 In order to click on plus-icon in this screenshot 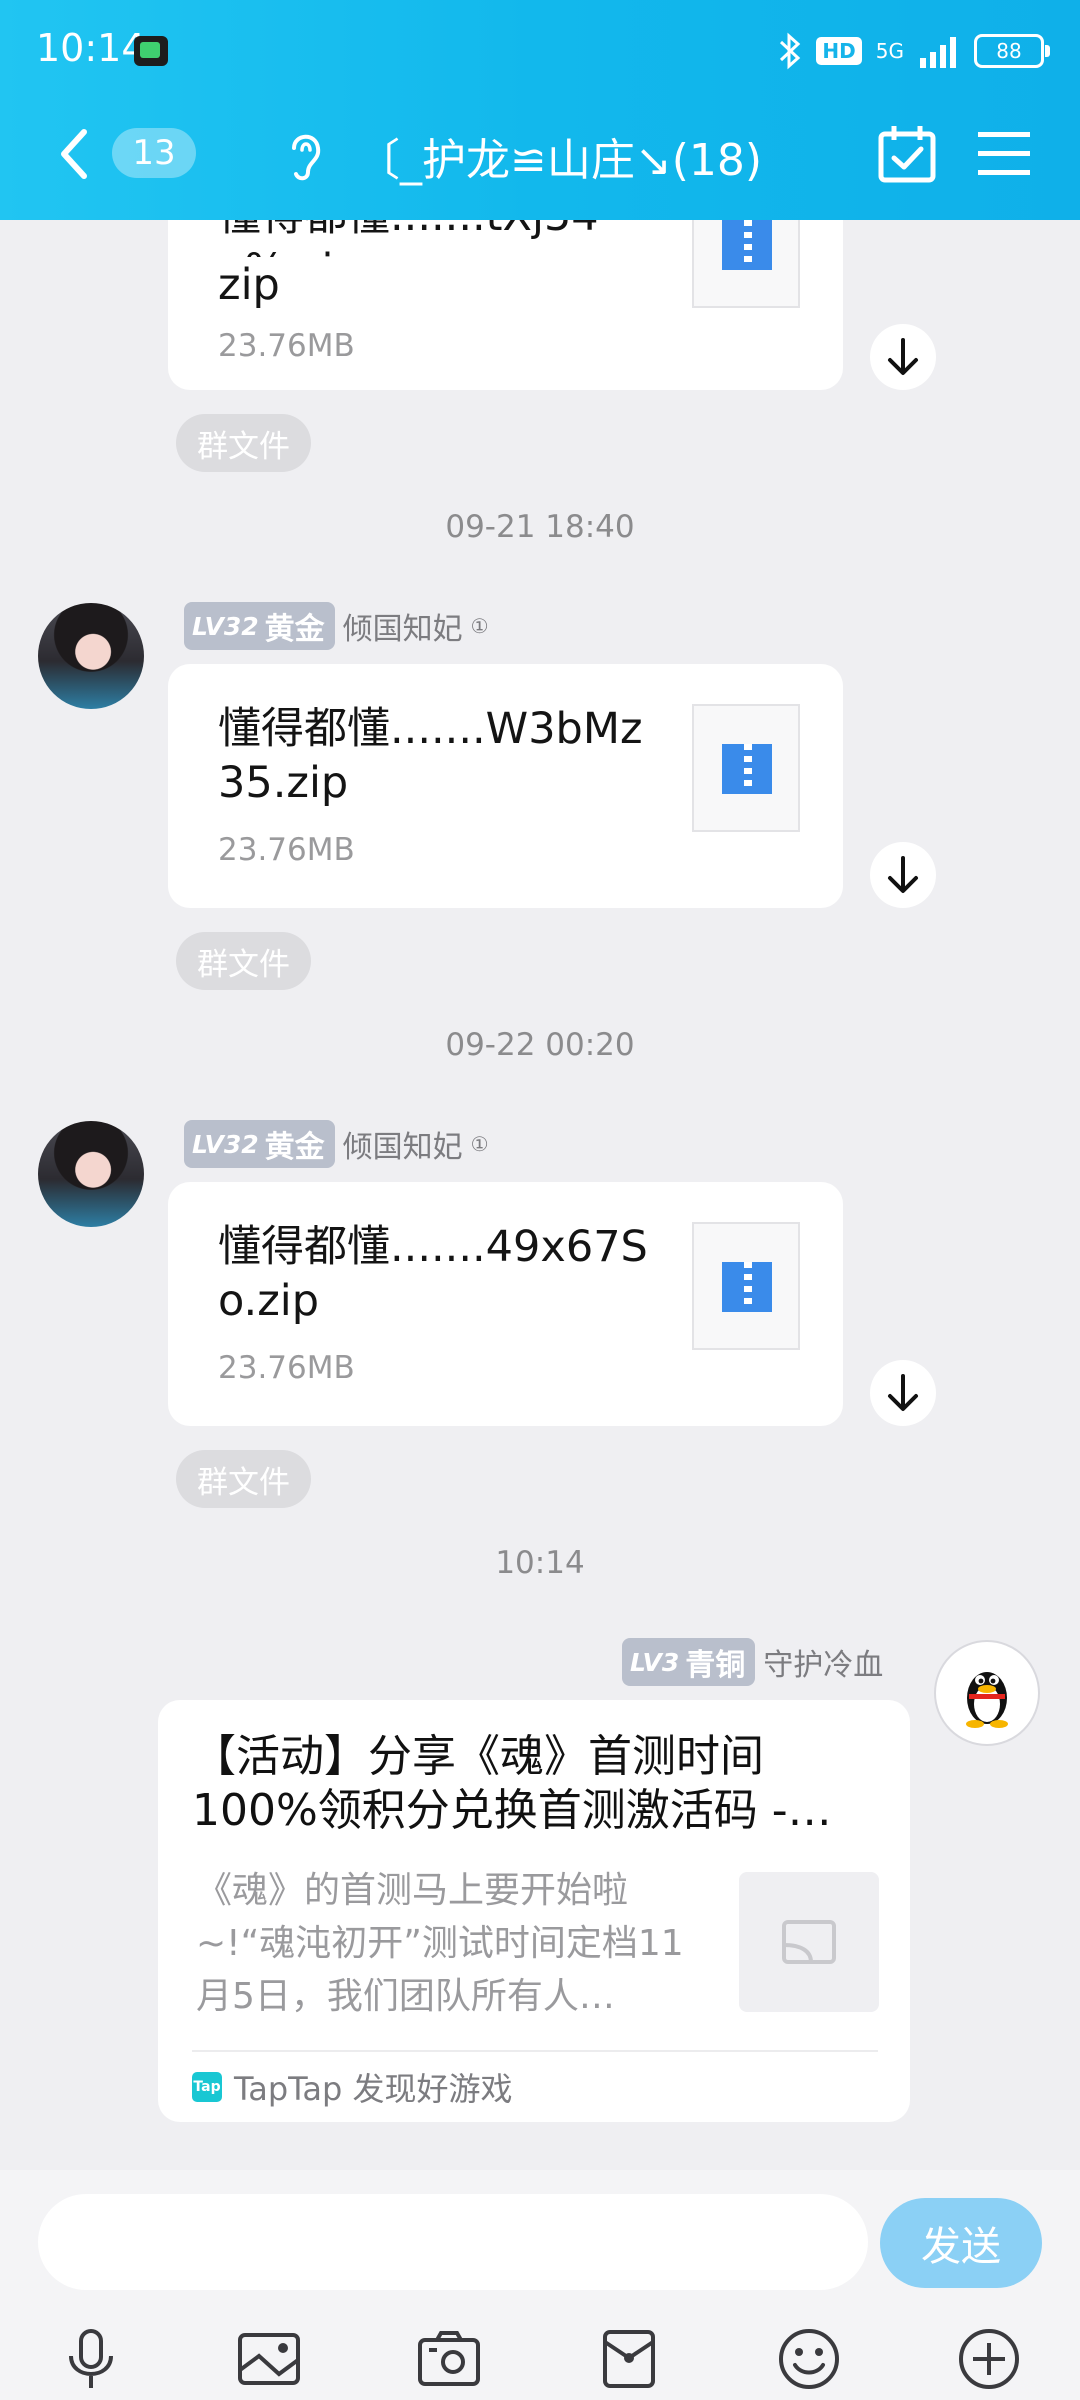, I will do `click(989, 2359)`.